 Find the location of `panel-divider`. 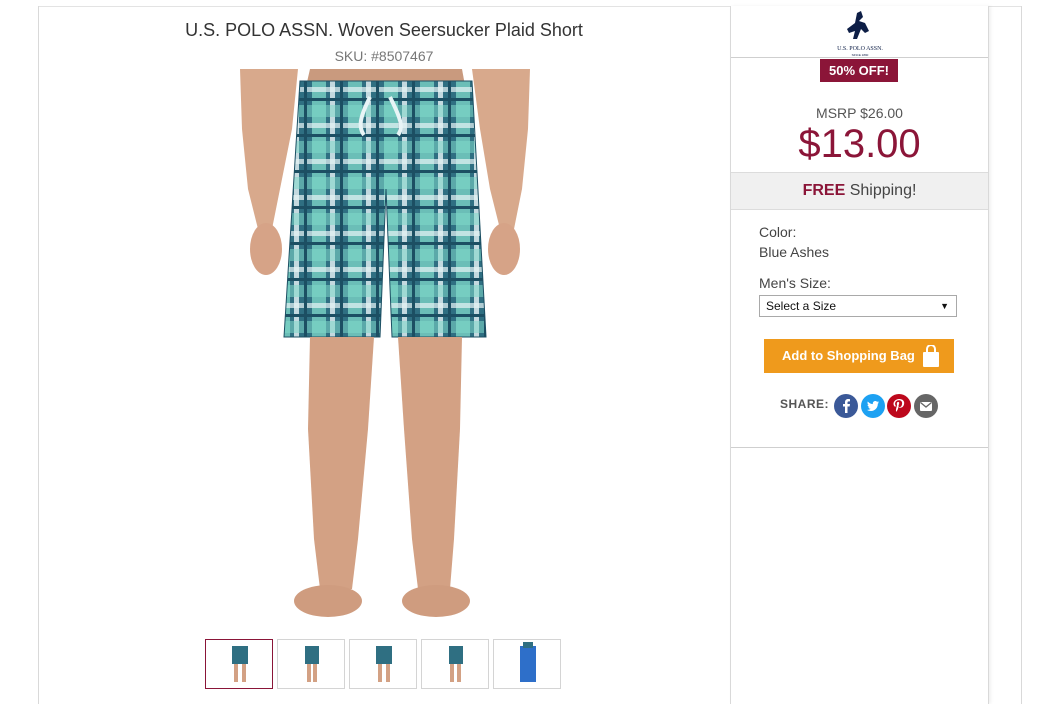

panel-divider is located at coordinates (859, 447).